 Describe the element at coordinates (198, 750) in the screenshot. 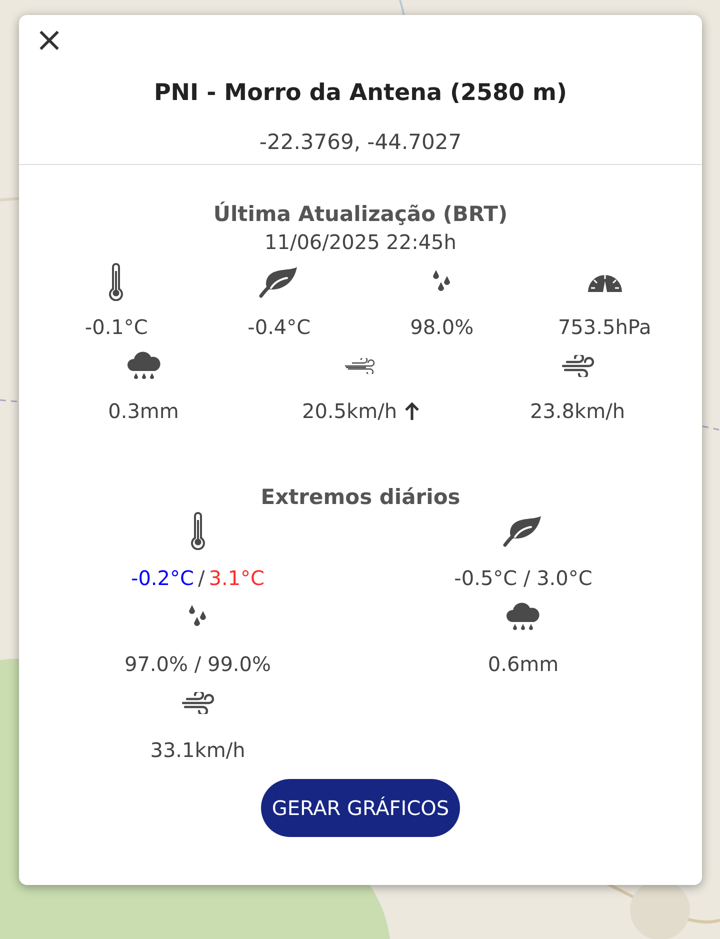

I see `reading-value: 33.1km/h` at that location.